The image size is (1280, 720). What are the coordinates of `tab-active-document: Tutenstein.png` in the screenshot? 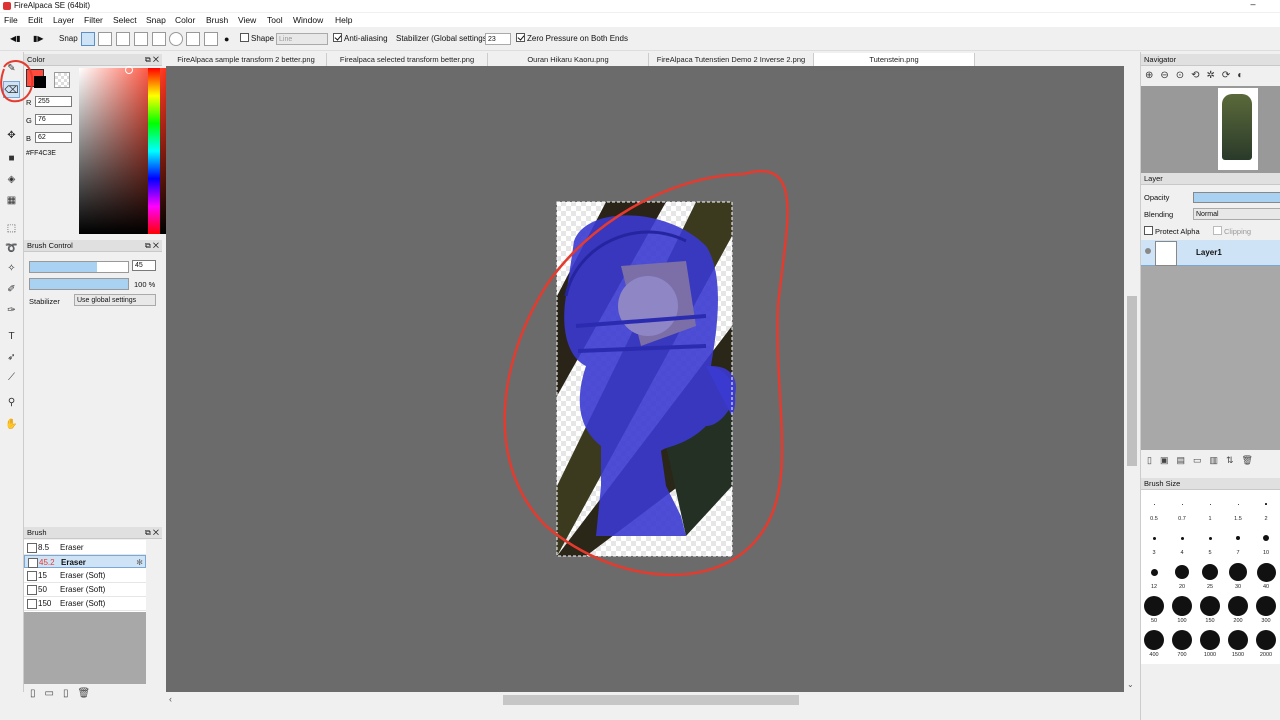 It's located at (894, 59).